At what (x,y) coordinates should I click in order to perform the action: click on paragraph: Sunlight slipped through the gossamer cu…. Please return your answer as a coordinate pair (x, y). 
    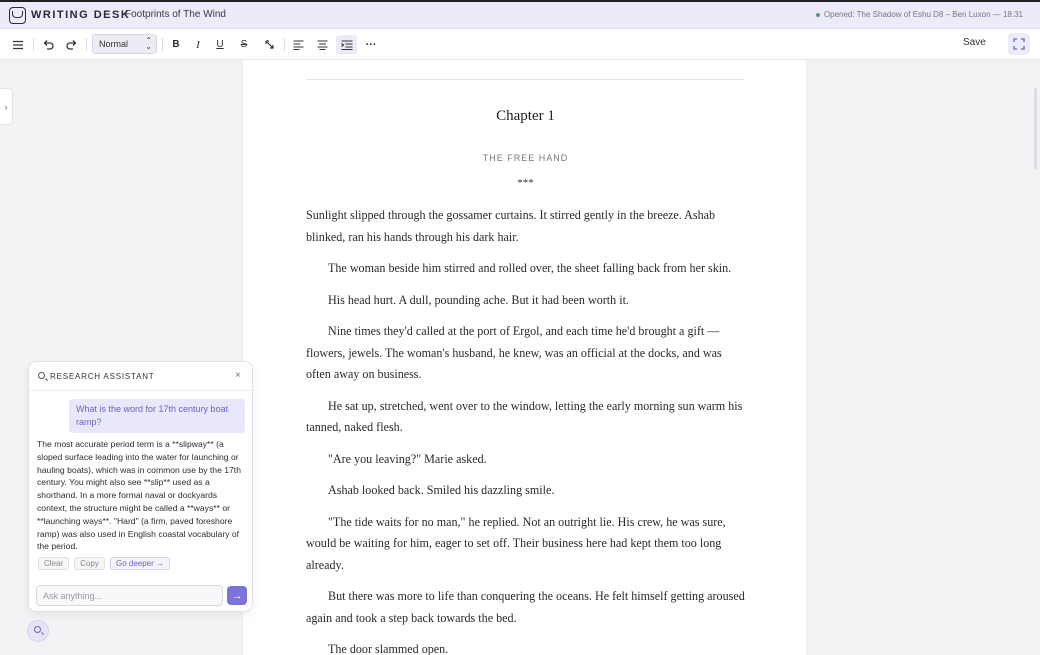
    Looking at the image, I should click on (511, 226).